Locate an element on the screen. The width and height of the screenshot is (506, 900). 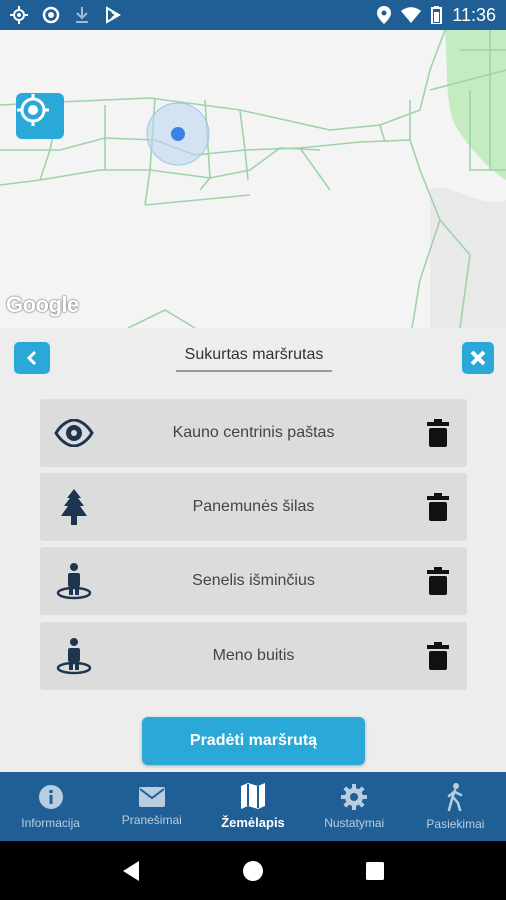
mail-icon is located at coordinates (151, 796).